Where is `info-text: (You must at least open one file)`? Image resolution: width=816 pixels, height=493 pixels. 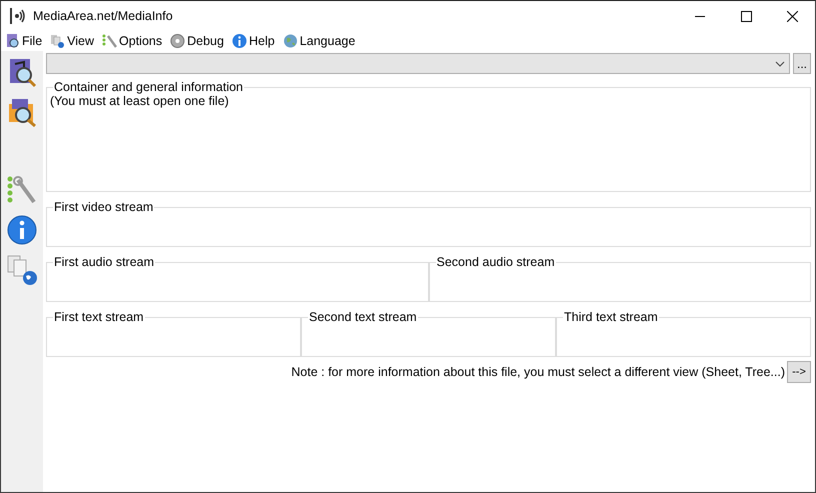 info-text: (You must at least open one file) is located at coordinates (140, 101).